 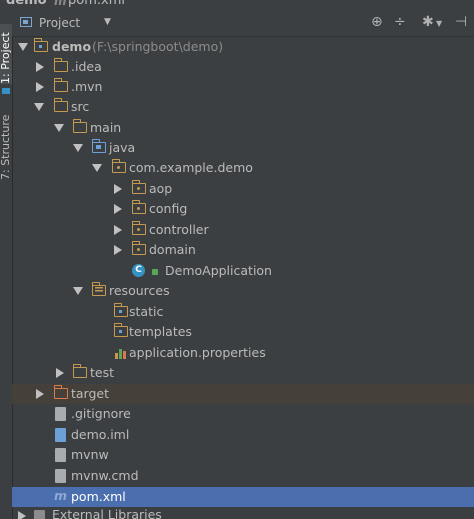 I want to click on tree-node-root: demo (F:\springboot\demo), so click(x=243, y=47).